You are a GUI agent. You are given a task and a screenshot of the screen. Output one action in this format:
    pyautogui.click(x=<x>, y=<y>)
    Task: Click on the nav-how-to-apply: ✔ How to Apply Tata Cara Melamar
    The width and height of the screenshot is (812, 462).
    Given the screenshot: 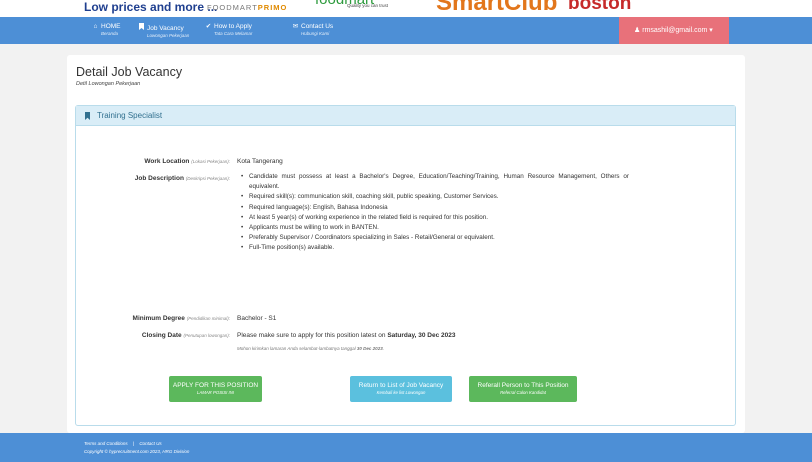 What is the action you would take?
    pyautogui.click(x=229, y=30)
    